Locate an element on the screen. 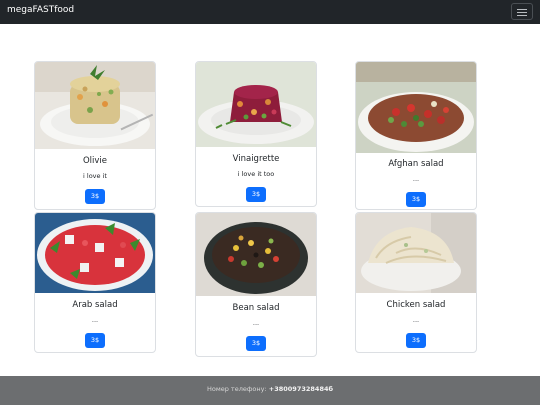  card-title: Arab salad is located at coordinates (95, 305).